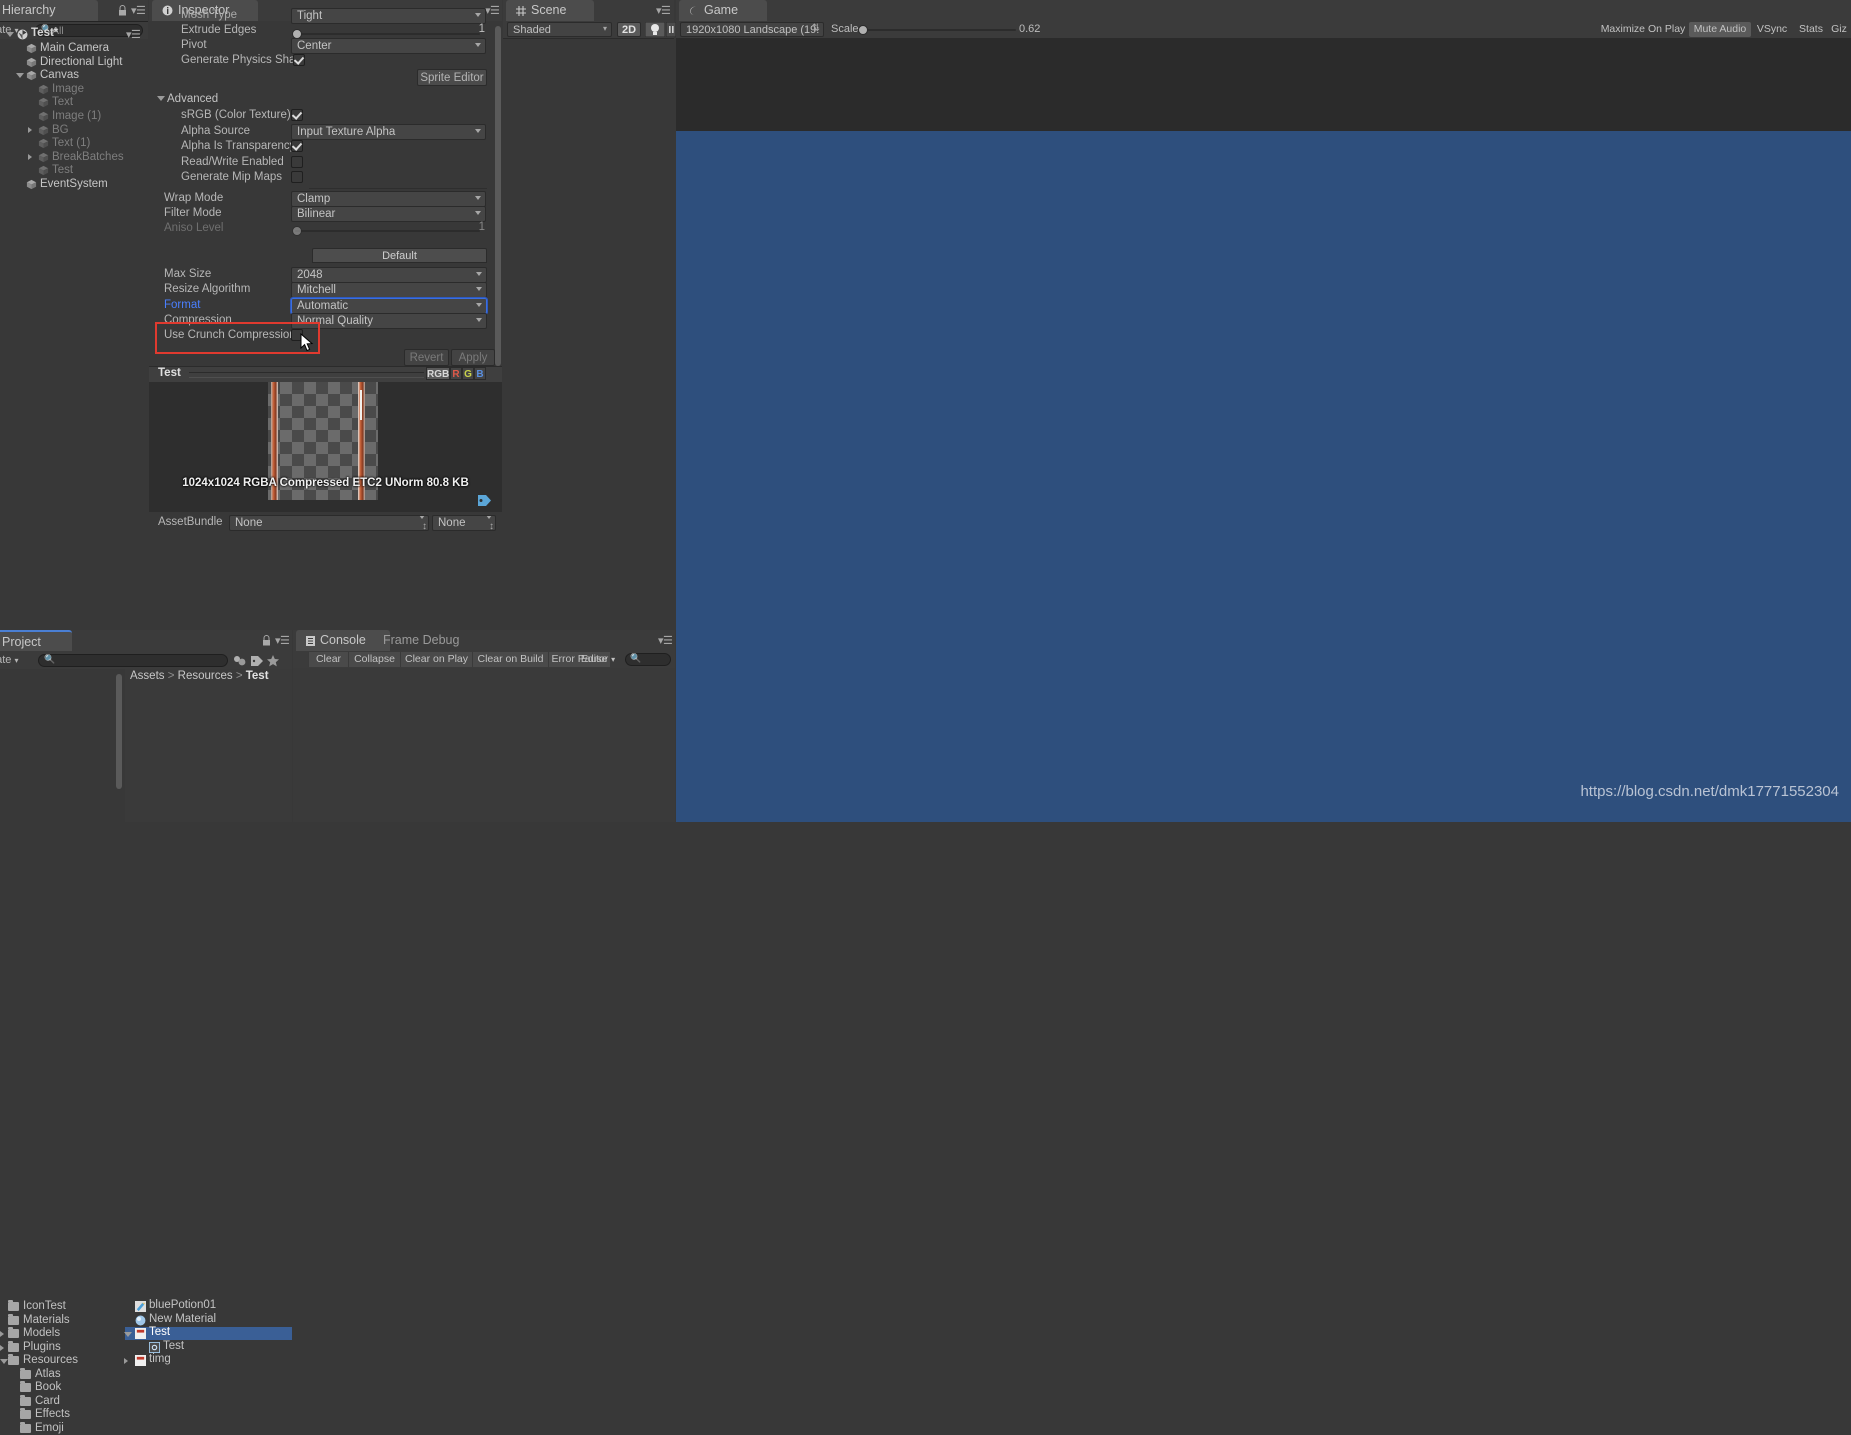 This screenshot has height=1435, width=1851. I want to click on project-folder-effects: Effects, so click(58, 1414).